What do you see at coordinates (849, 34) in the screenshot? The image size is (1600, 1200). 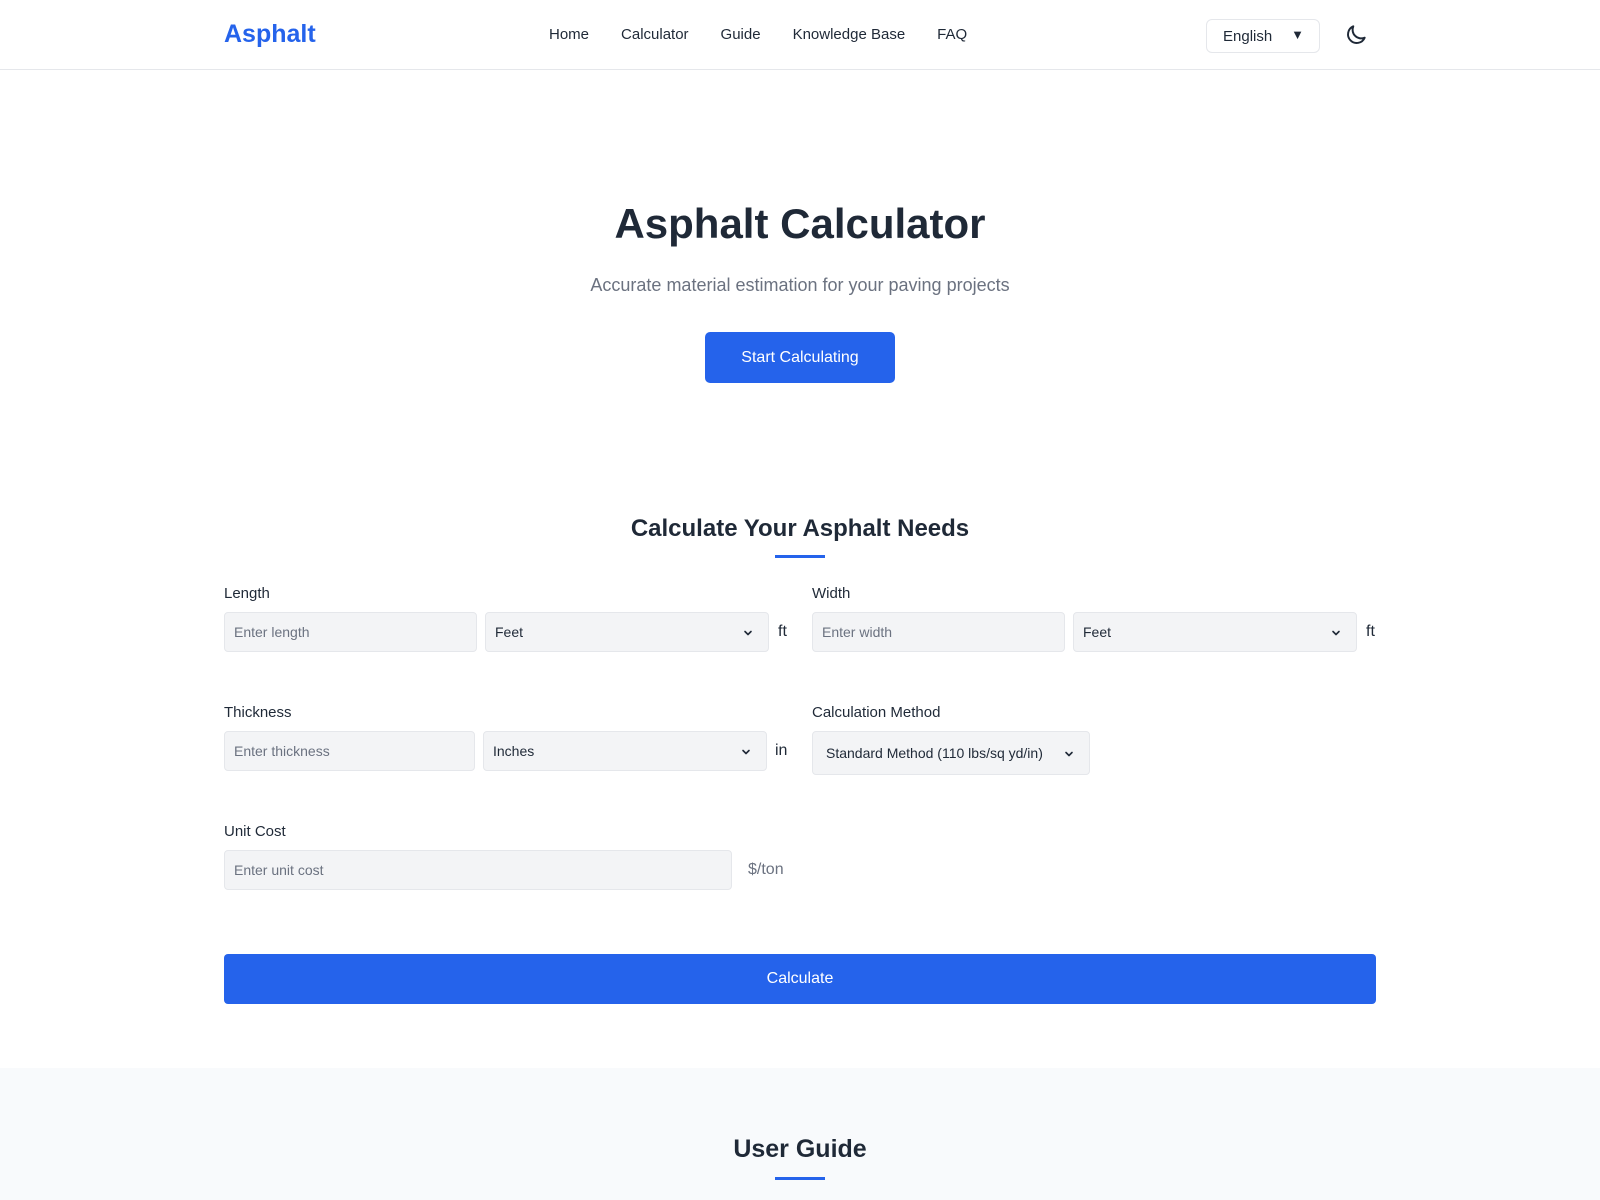 I see `nav-knowledge-base: Knowledge Base` at bounding box center [849, 34].